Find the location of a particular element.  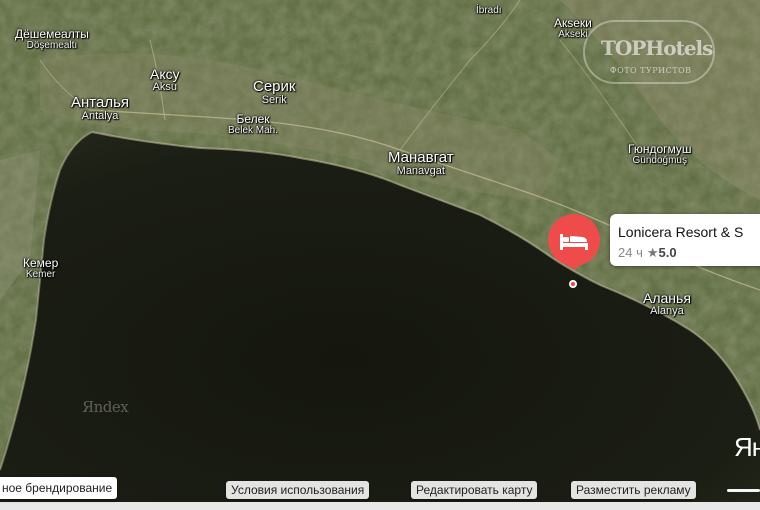

hotel-time: 24 ч is located at coordinates (630, 252).